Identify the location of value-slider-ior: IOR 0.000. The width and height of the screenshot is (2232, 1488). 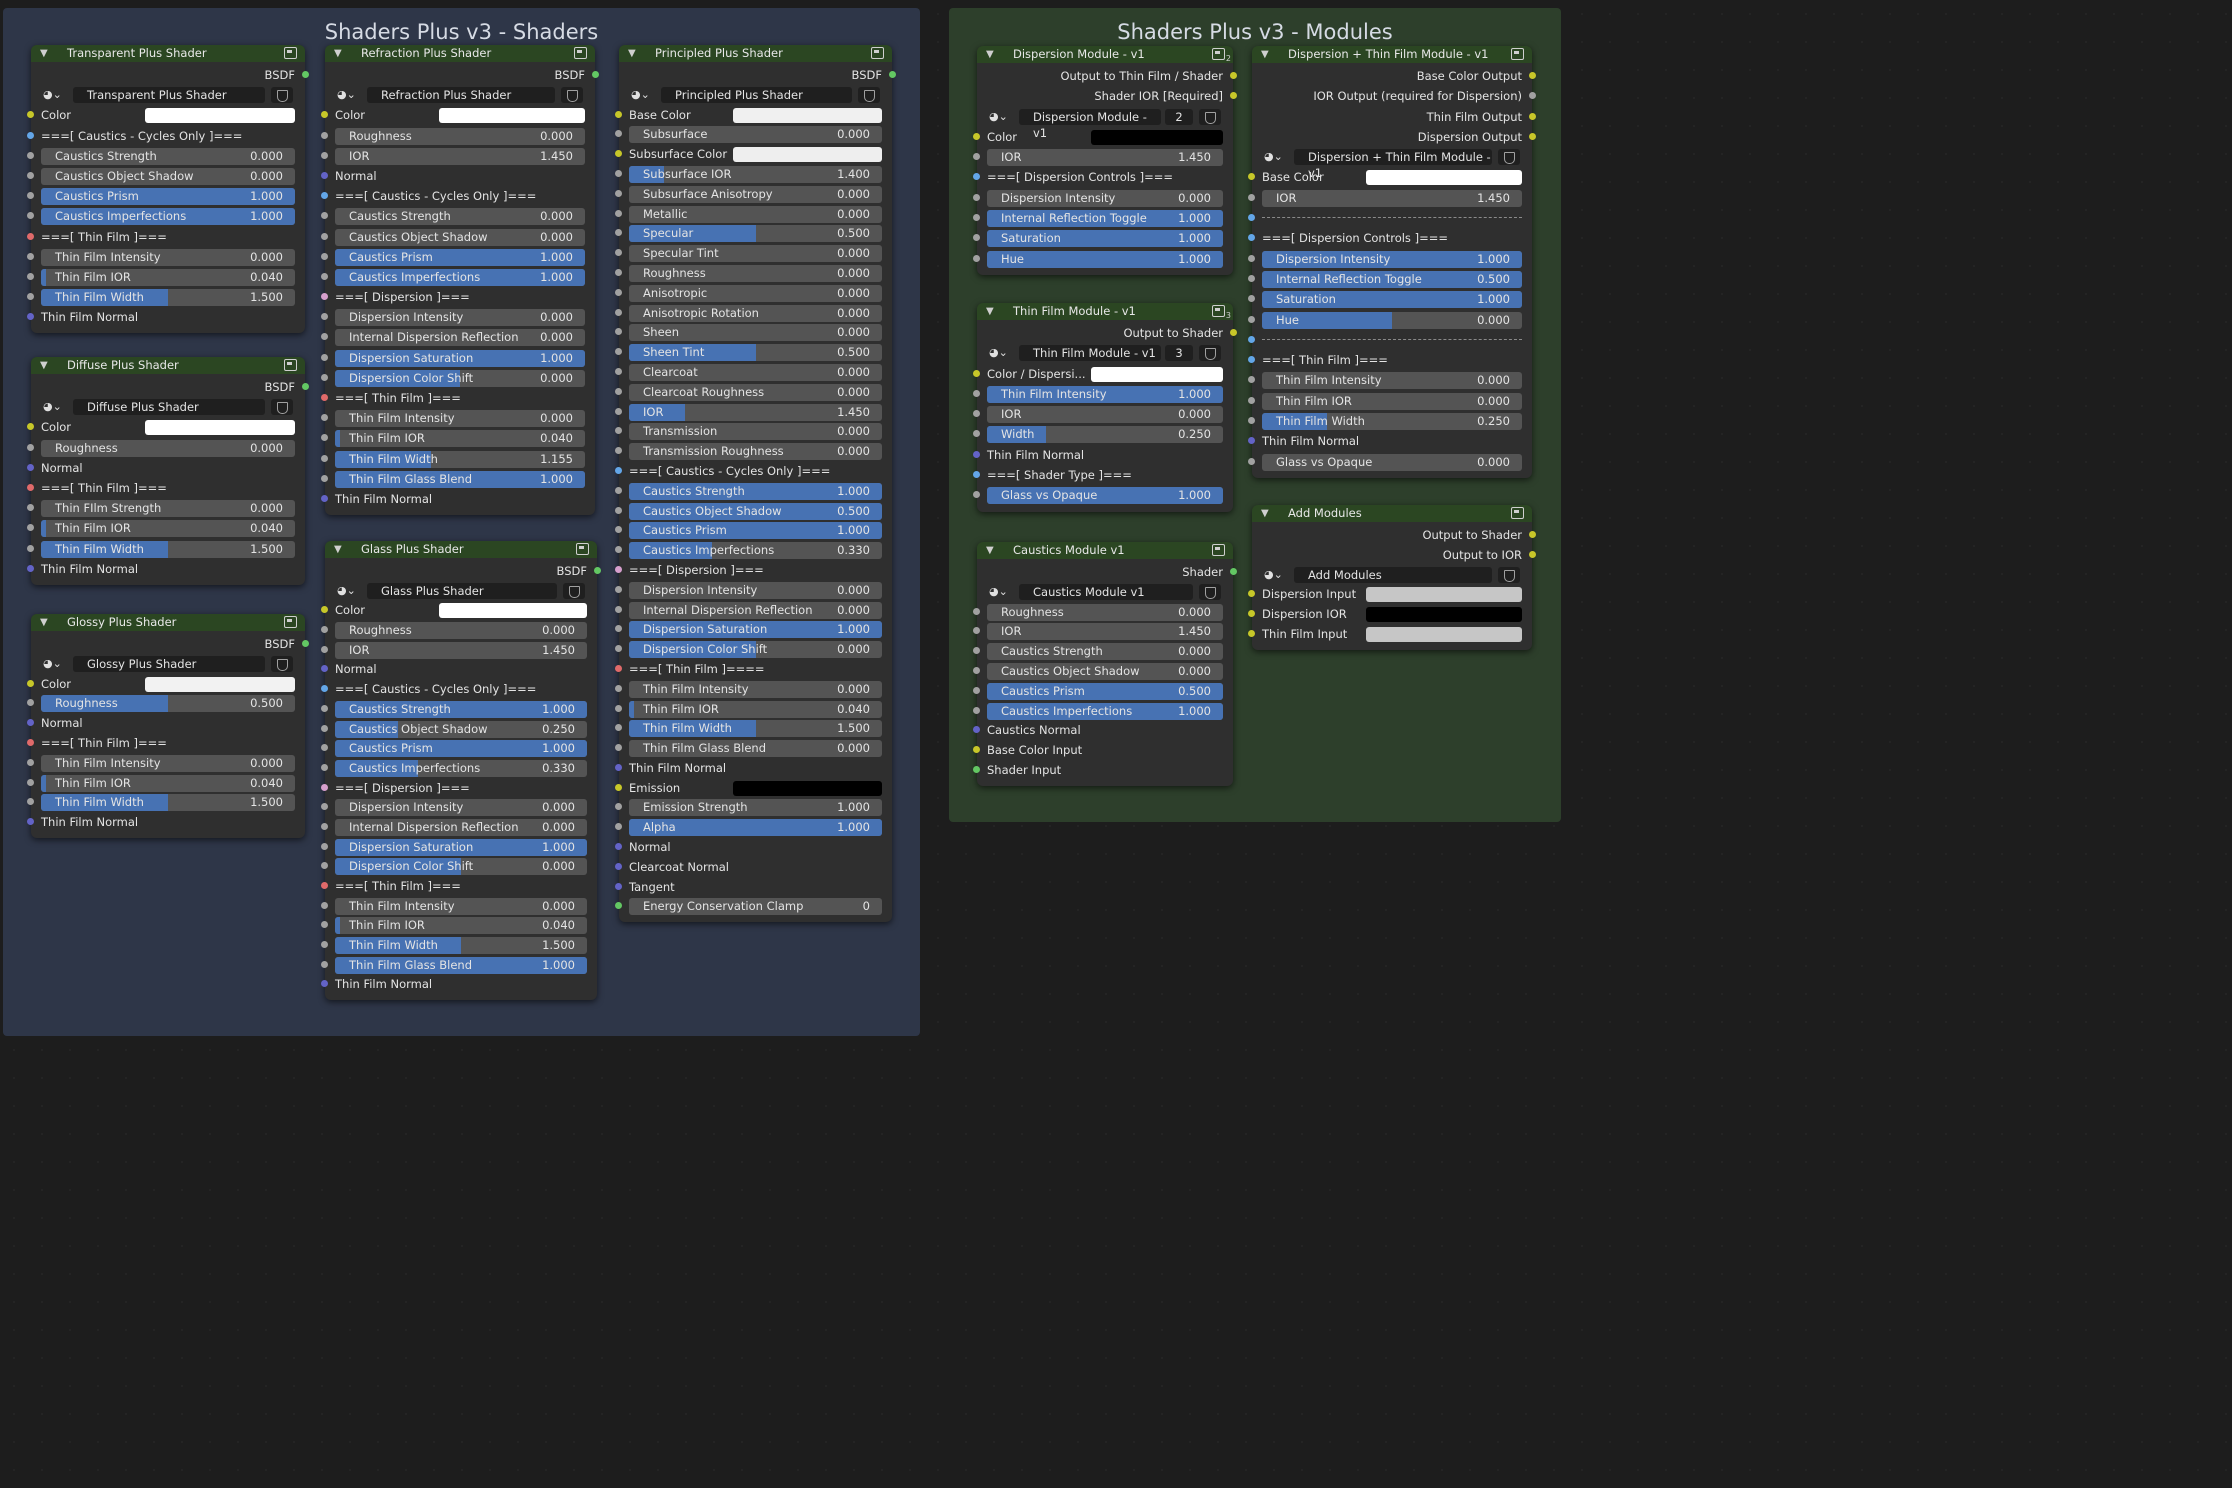
(1105, 415).